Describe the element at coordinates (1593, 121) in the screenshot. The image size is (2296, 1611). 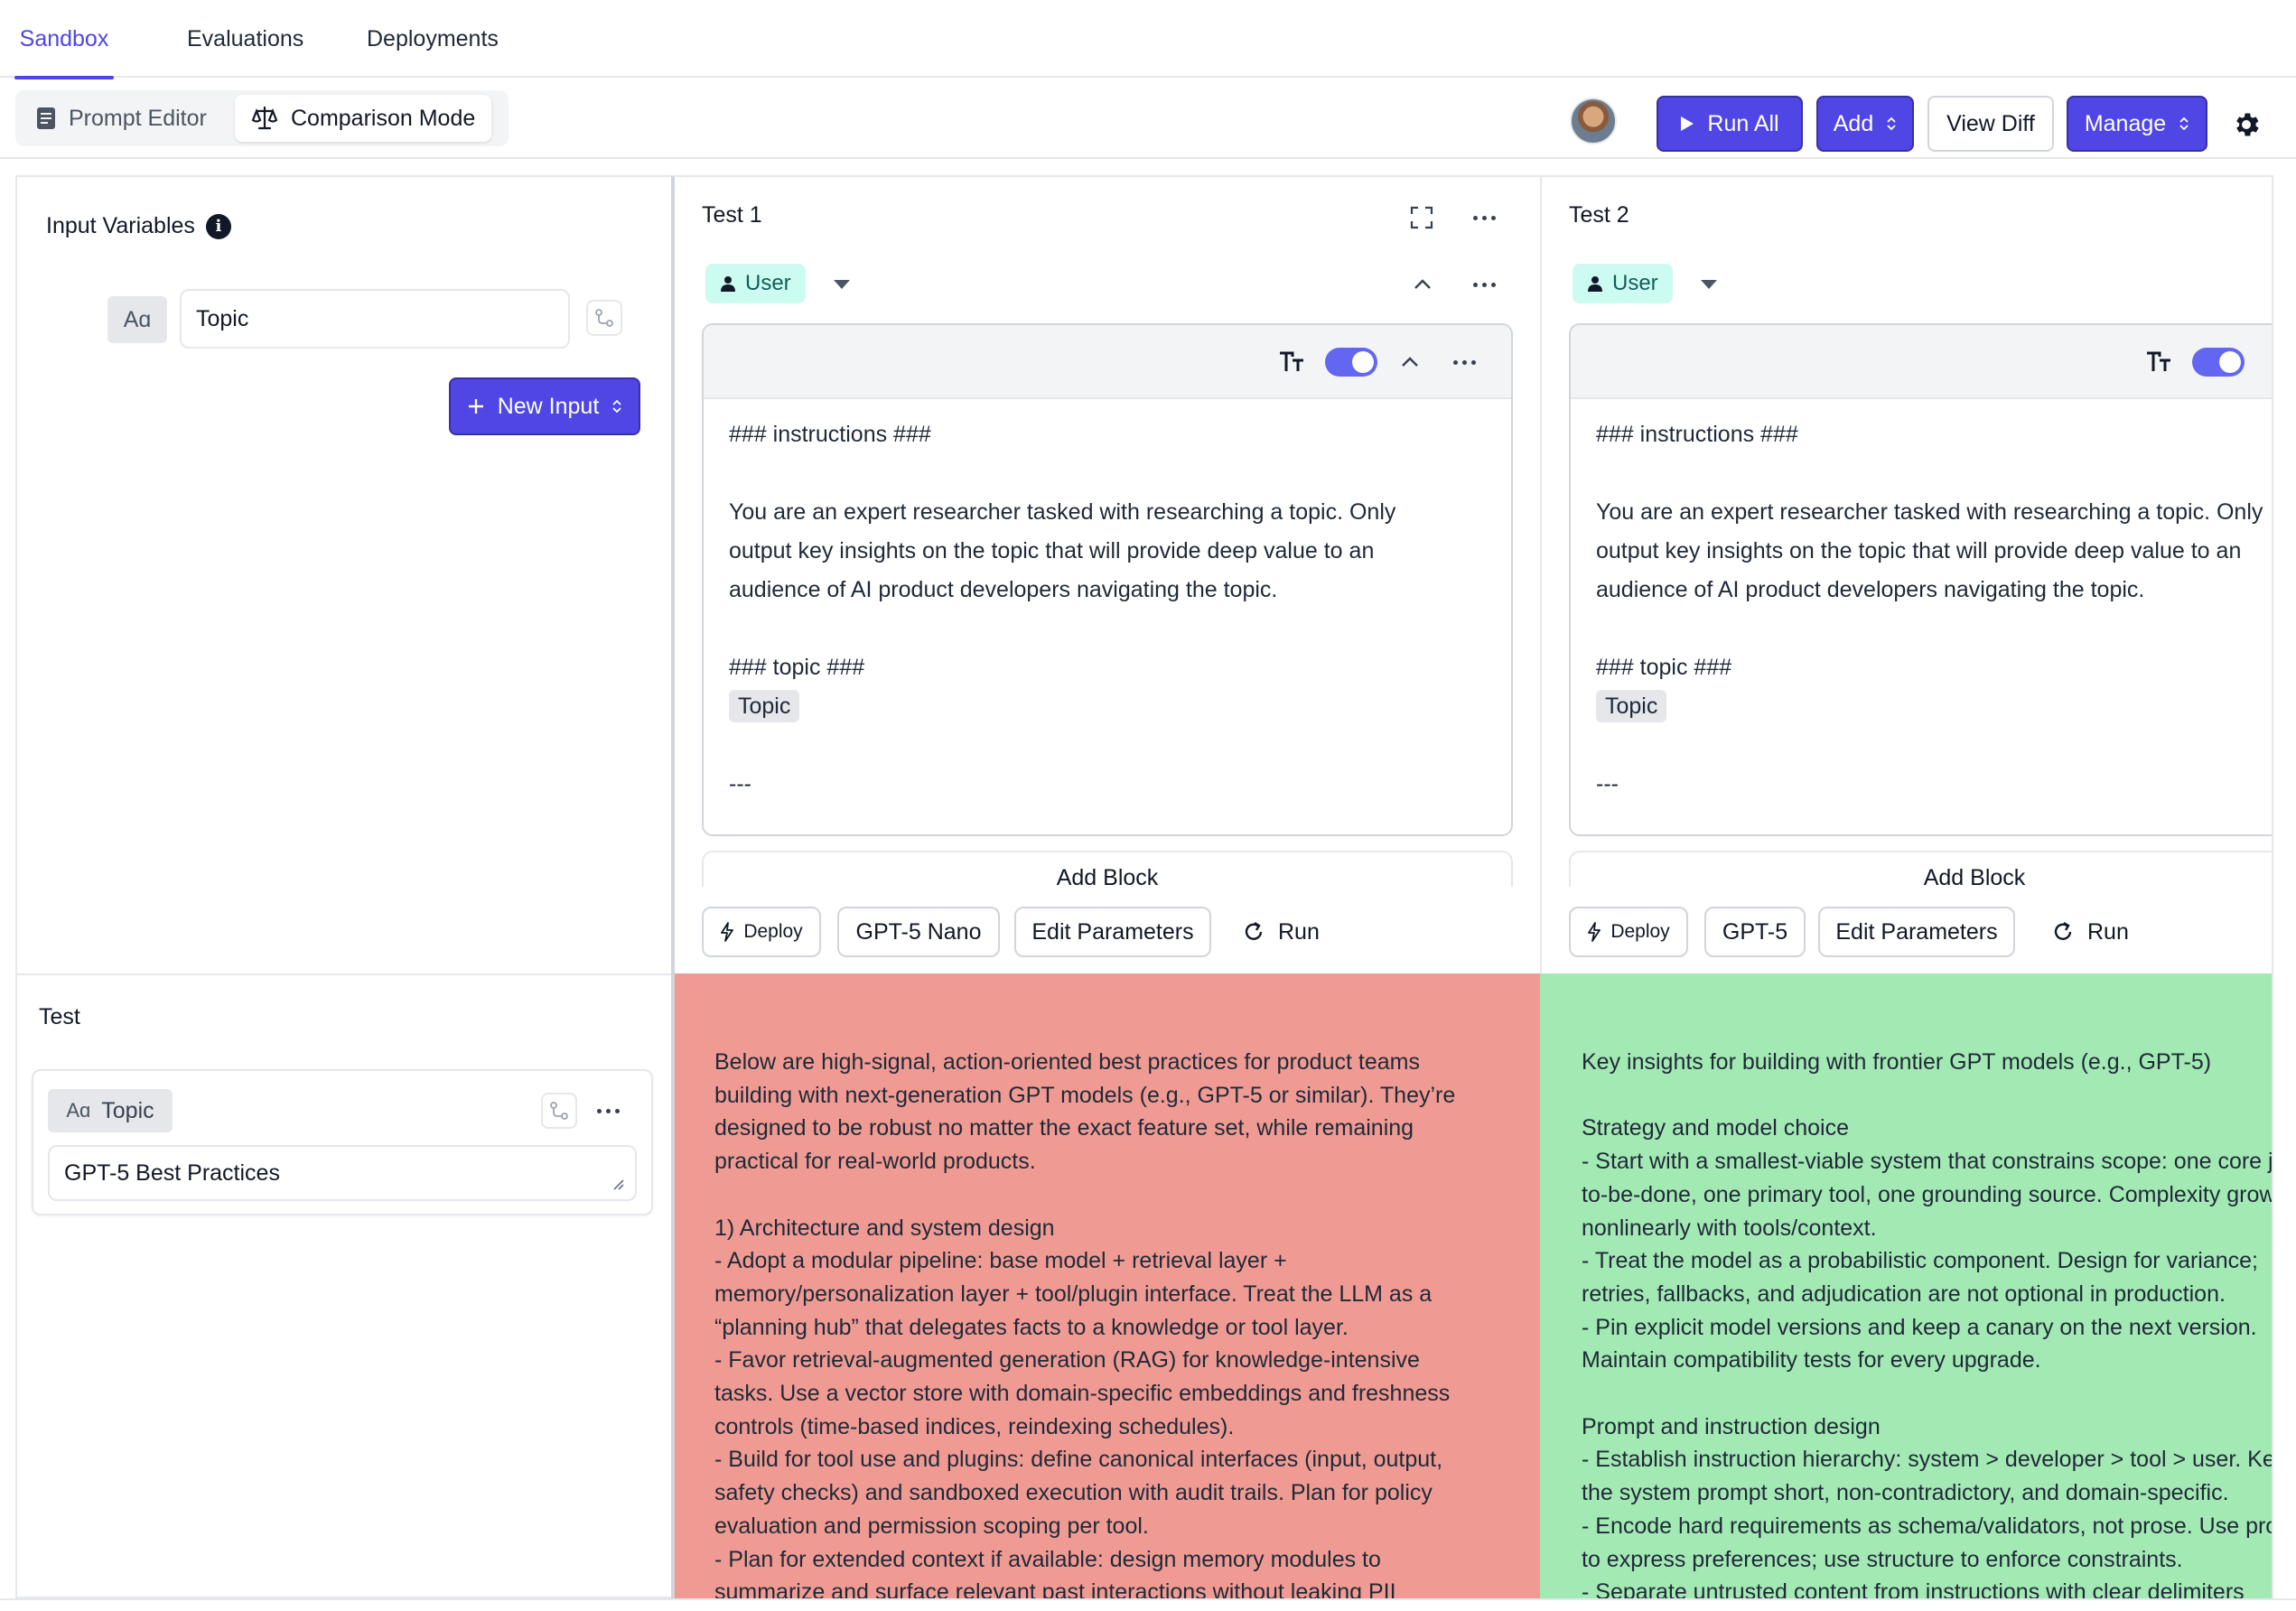
I see `avatar` at that location.